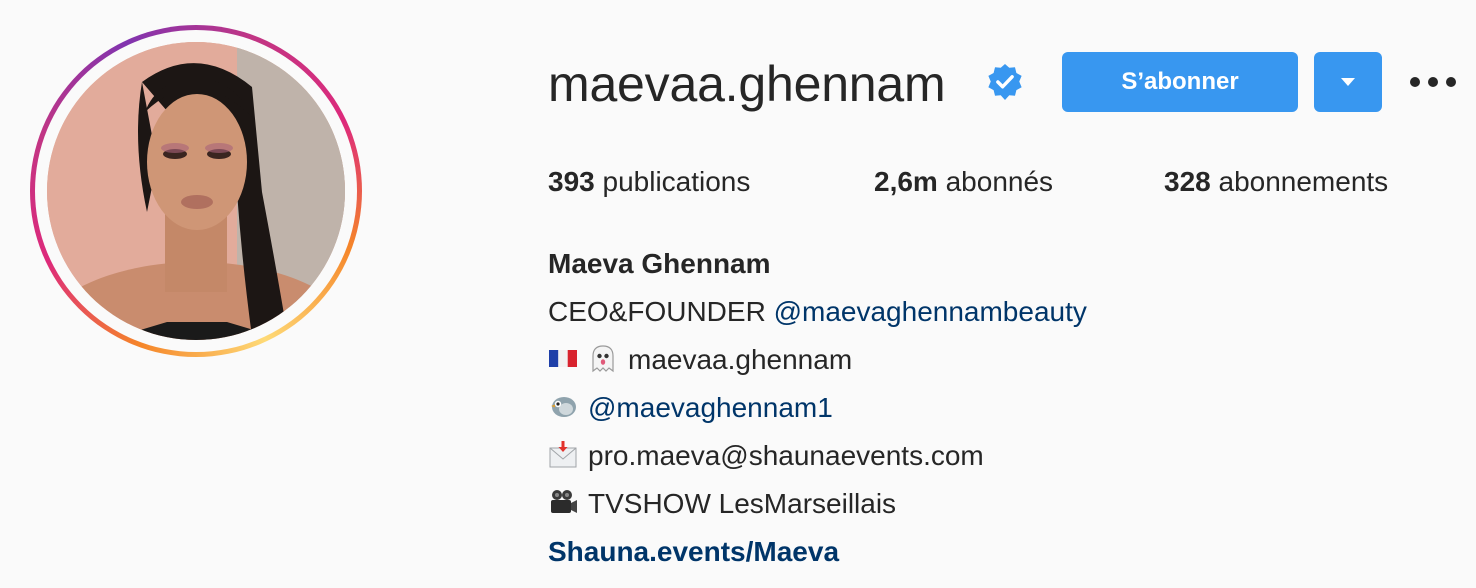 The image size is (1476, 588). What do you see at coordinates (742, 503) in the screenshot?
I see `bio-tvshow-text: TVSHOW LesMarseillais` at bounding box center [742, 503].